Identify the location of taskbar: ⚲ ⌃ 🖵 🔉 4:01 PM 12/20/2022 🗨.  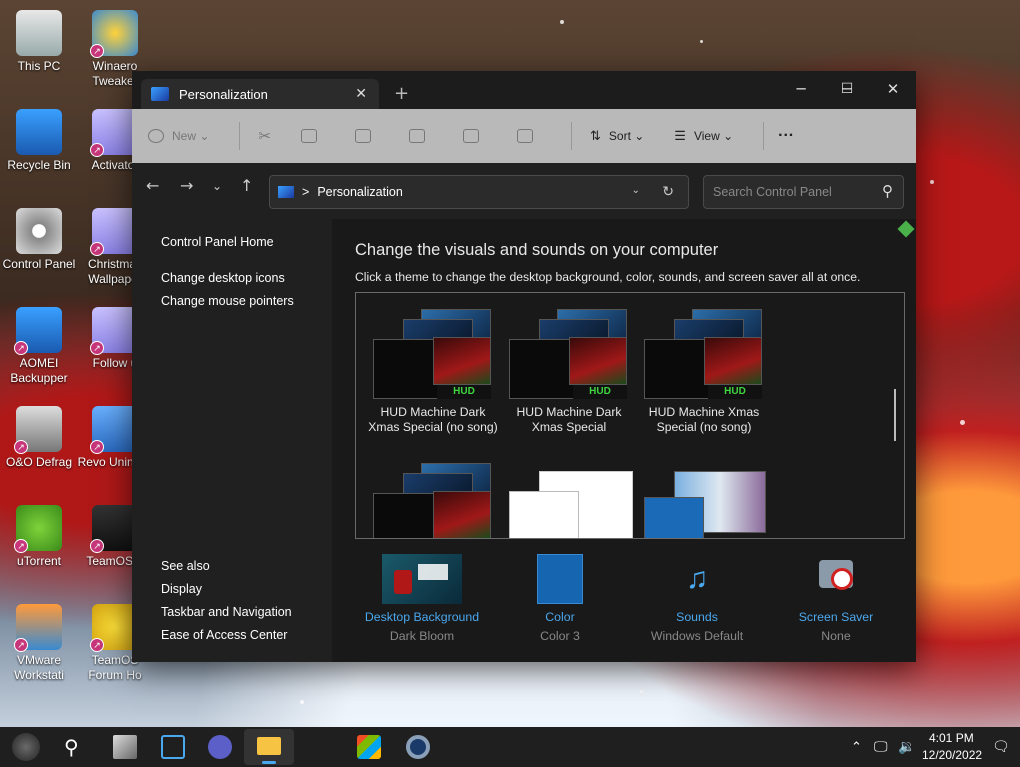
(510, 747).